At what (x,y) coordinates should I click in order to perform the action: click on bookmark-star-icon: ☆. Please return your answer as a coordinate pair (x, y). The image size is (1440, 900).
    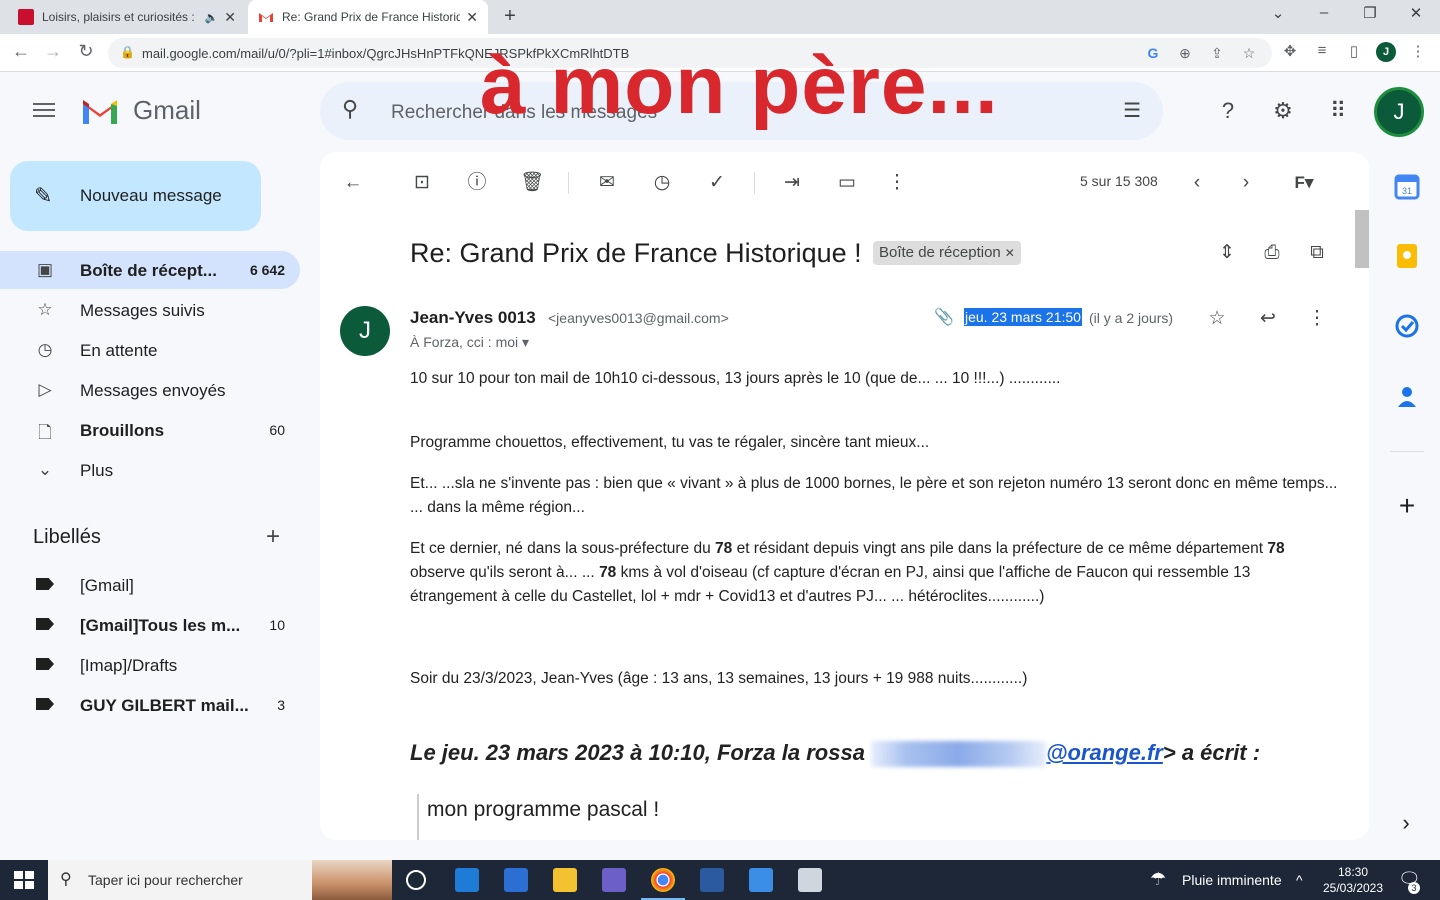
    Looking at the image, I should click on (1249, 53).